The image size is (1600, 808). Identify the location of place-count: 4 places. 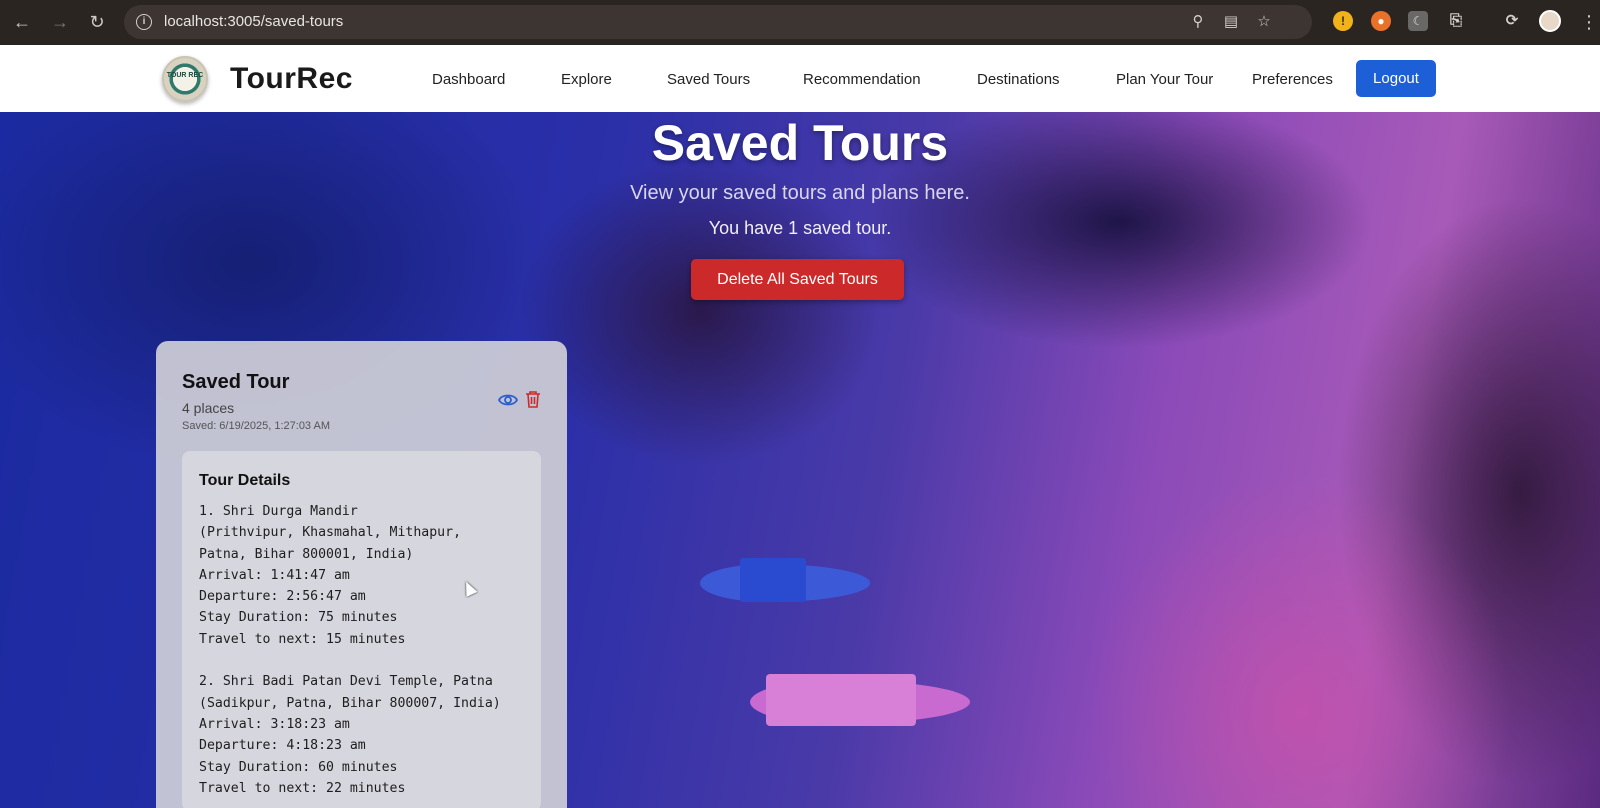
(208, 408).